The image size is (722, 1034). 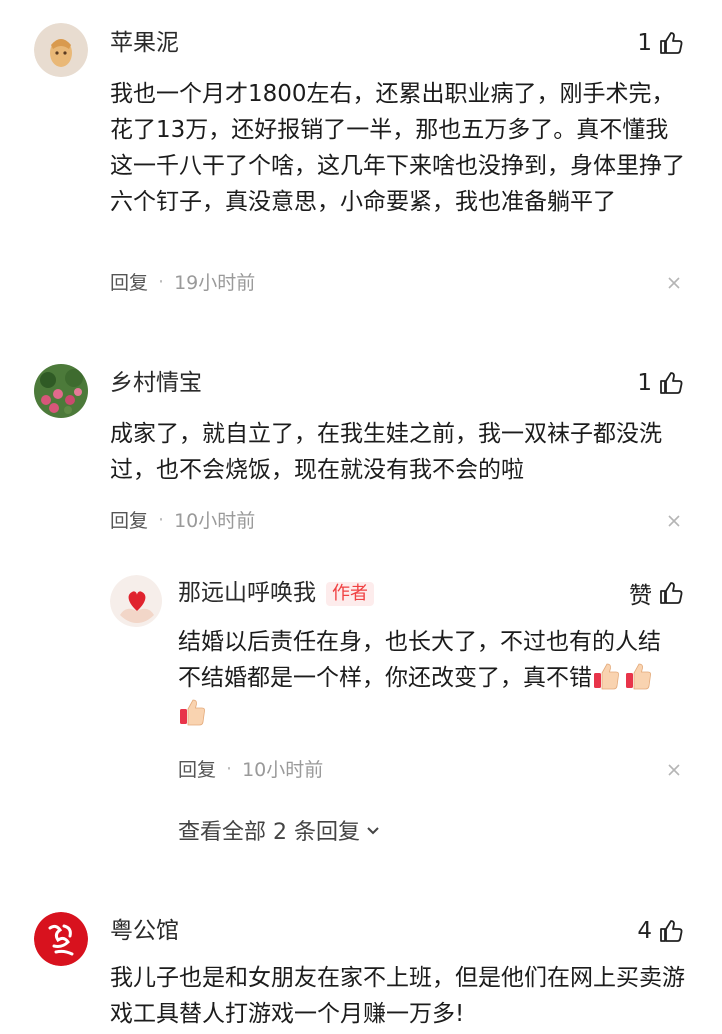 I want to click on chevron-down-icon, so click(x=373, y=830).